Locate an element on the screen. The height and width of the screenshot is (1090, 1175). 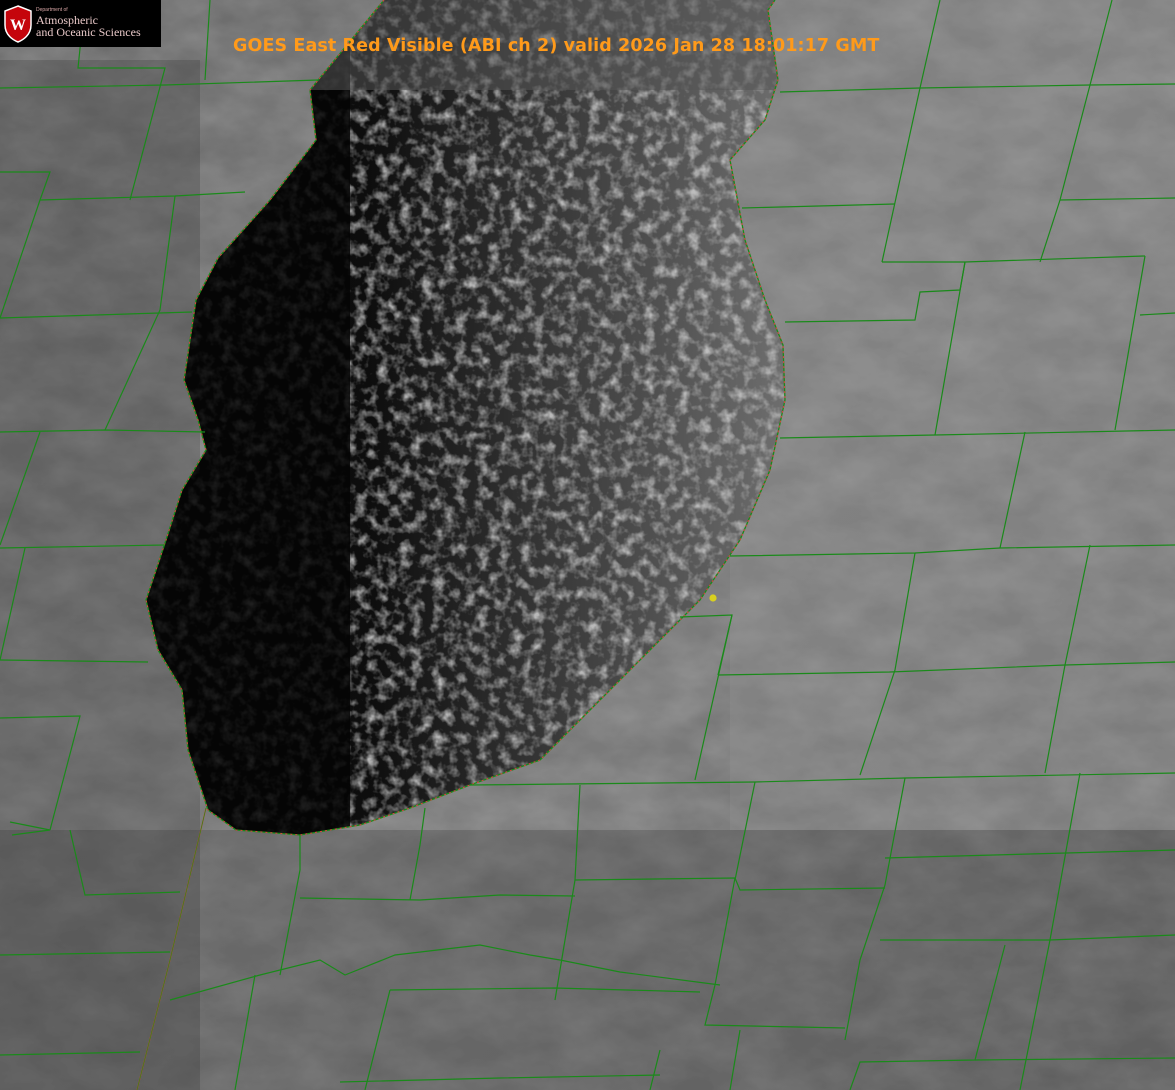
uw-crest-icon: W is located at coordinates (18, 23).